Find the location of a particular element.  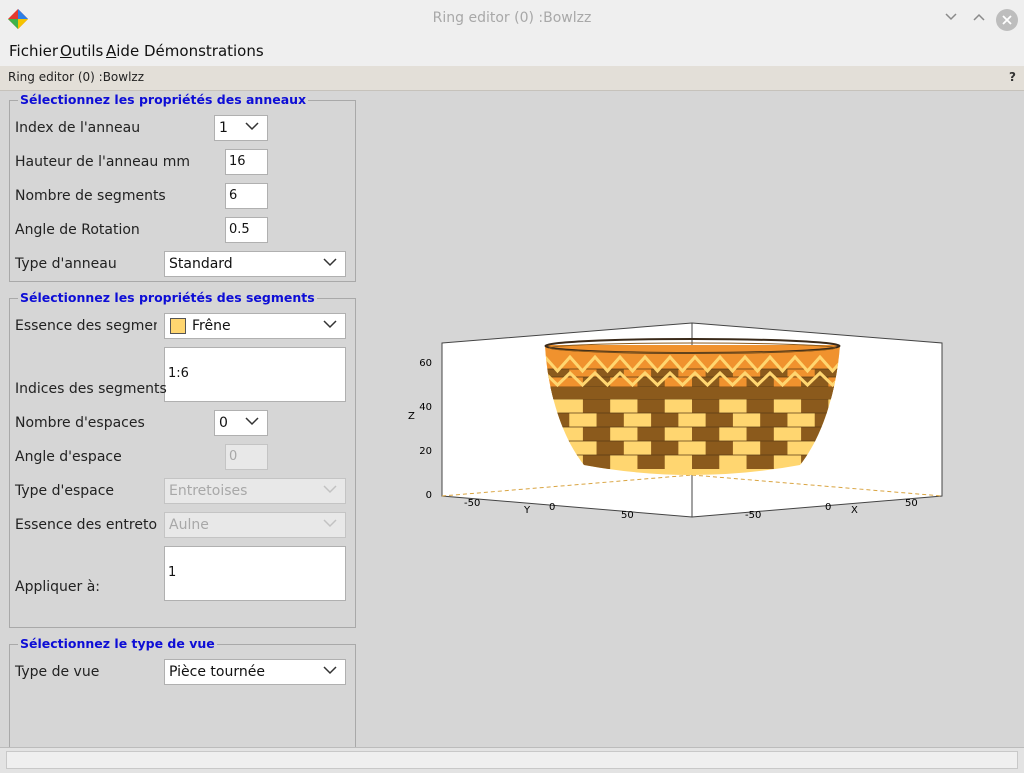

bowl-dark-band is located at coordinates (692, 393).